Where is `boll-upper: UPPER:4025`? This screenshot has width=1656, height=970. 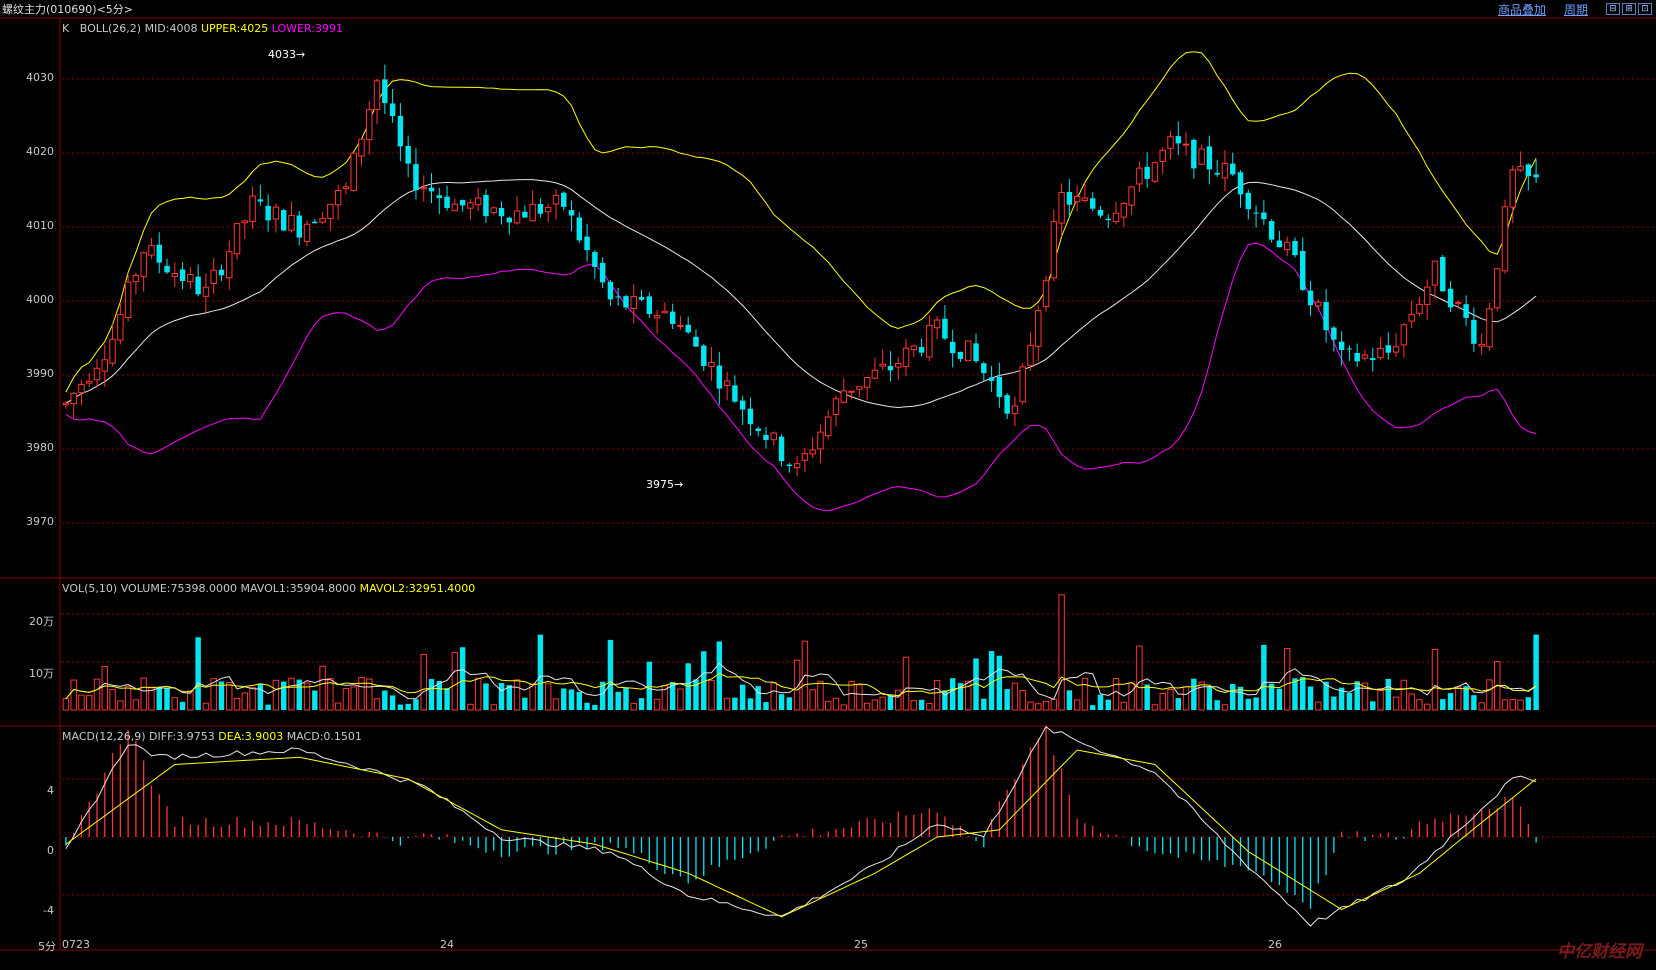
boll-upper: UPPER:4025 is located at coordinates (234, 28).